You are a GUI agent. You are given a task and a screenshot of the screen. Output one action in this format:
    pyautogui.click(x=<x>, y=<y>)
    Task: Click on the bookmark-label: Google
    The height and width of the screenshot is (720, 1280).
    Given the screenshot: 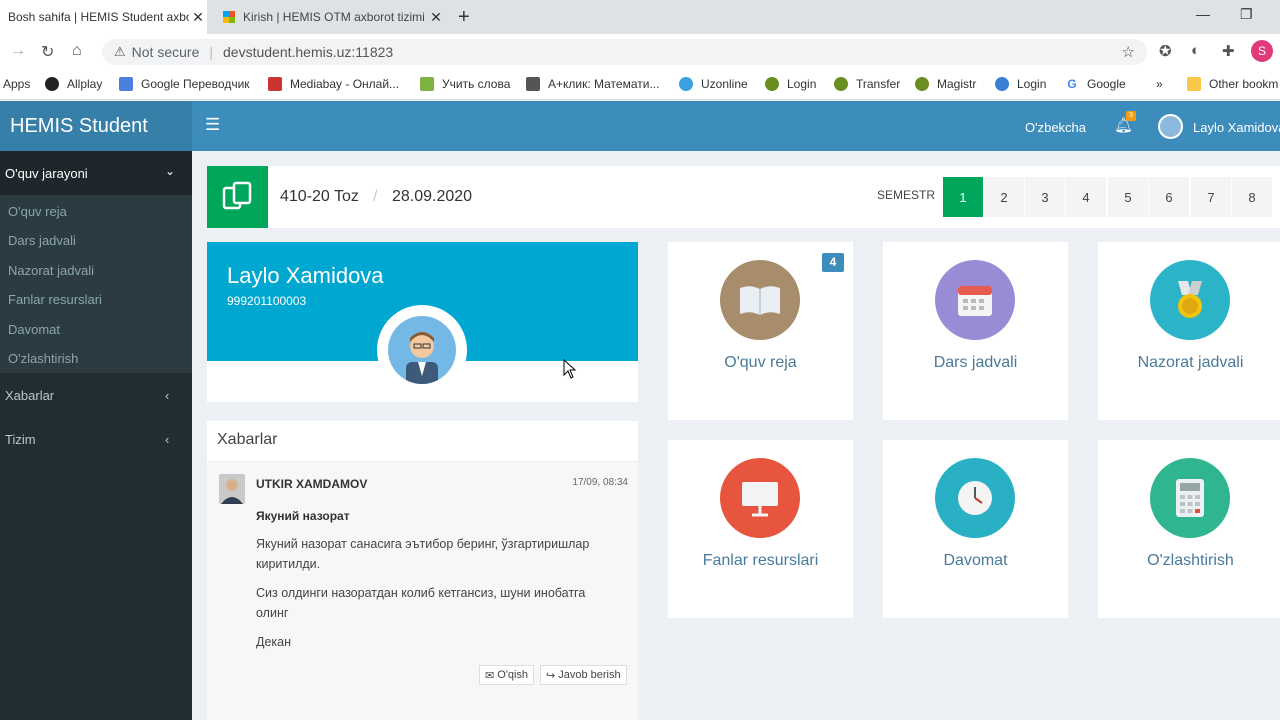 What is the action you would take?
    pyautogui.click(x=1106, y=84)
    